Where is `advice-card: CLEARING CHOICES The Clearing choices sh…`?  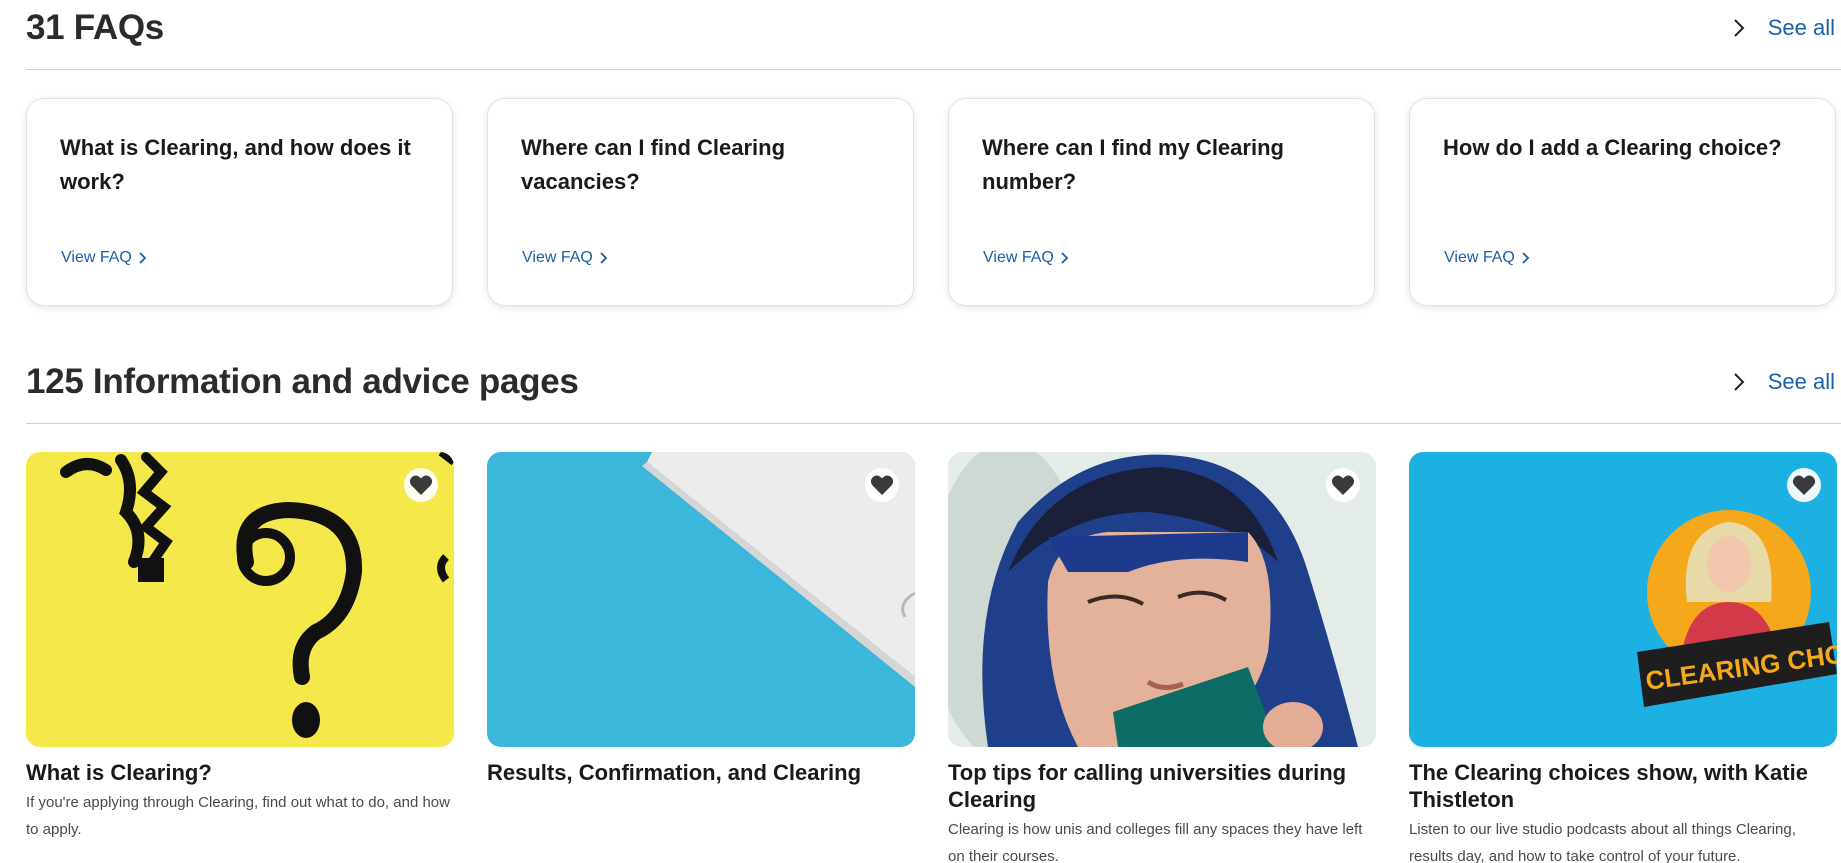 advice-card: CLEARING CHOICES The Clearing choices sh… is located at coordinates (1623, 657).